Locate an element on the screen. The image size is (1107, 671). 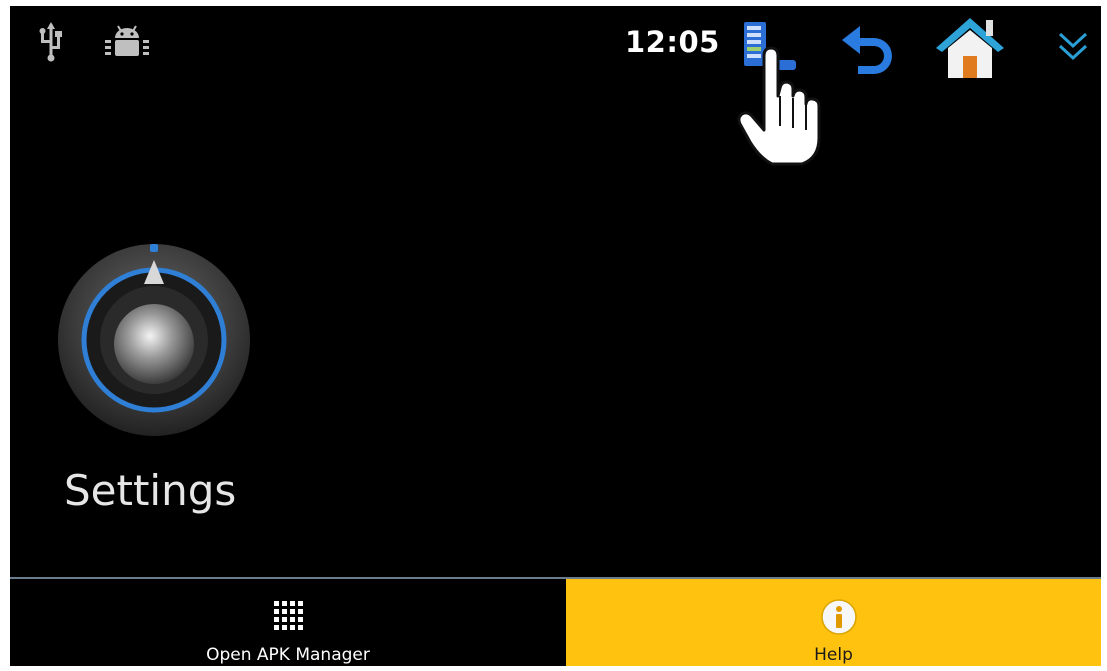
settings-label: Settings is located at coordinates (150, 490).